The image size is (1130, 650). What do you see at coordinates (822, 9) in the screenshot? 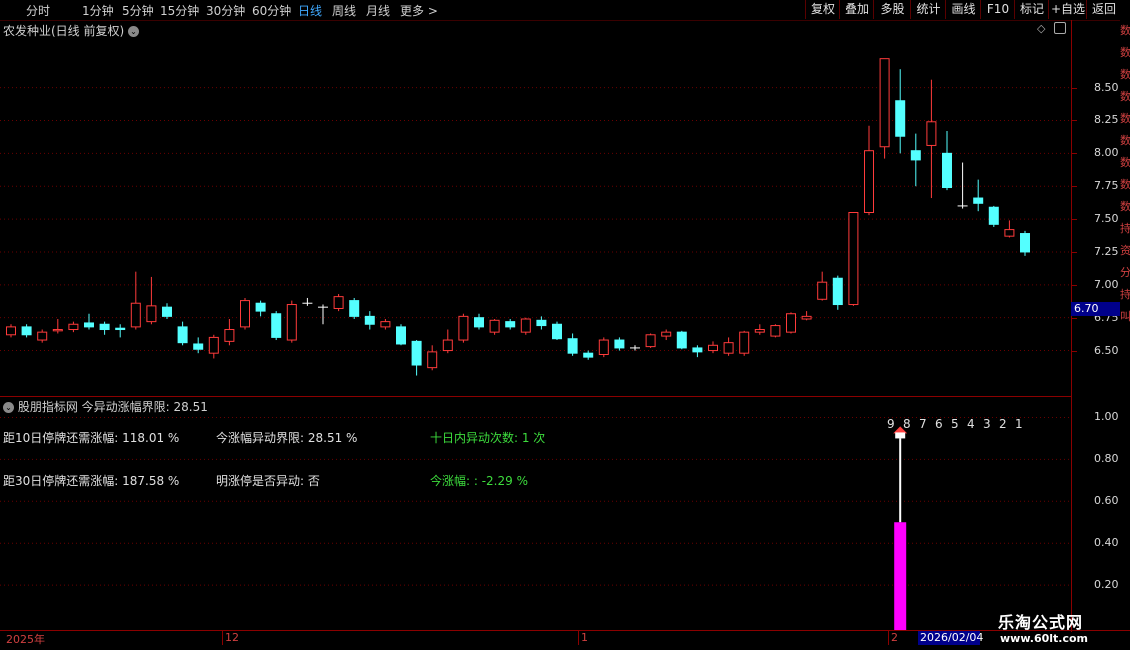
I see `toolbar-button: 复权` at bounding box center [822, 9].